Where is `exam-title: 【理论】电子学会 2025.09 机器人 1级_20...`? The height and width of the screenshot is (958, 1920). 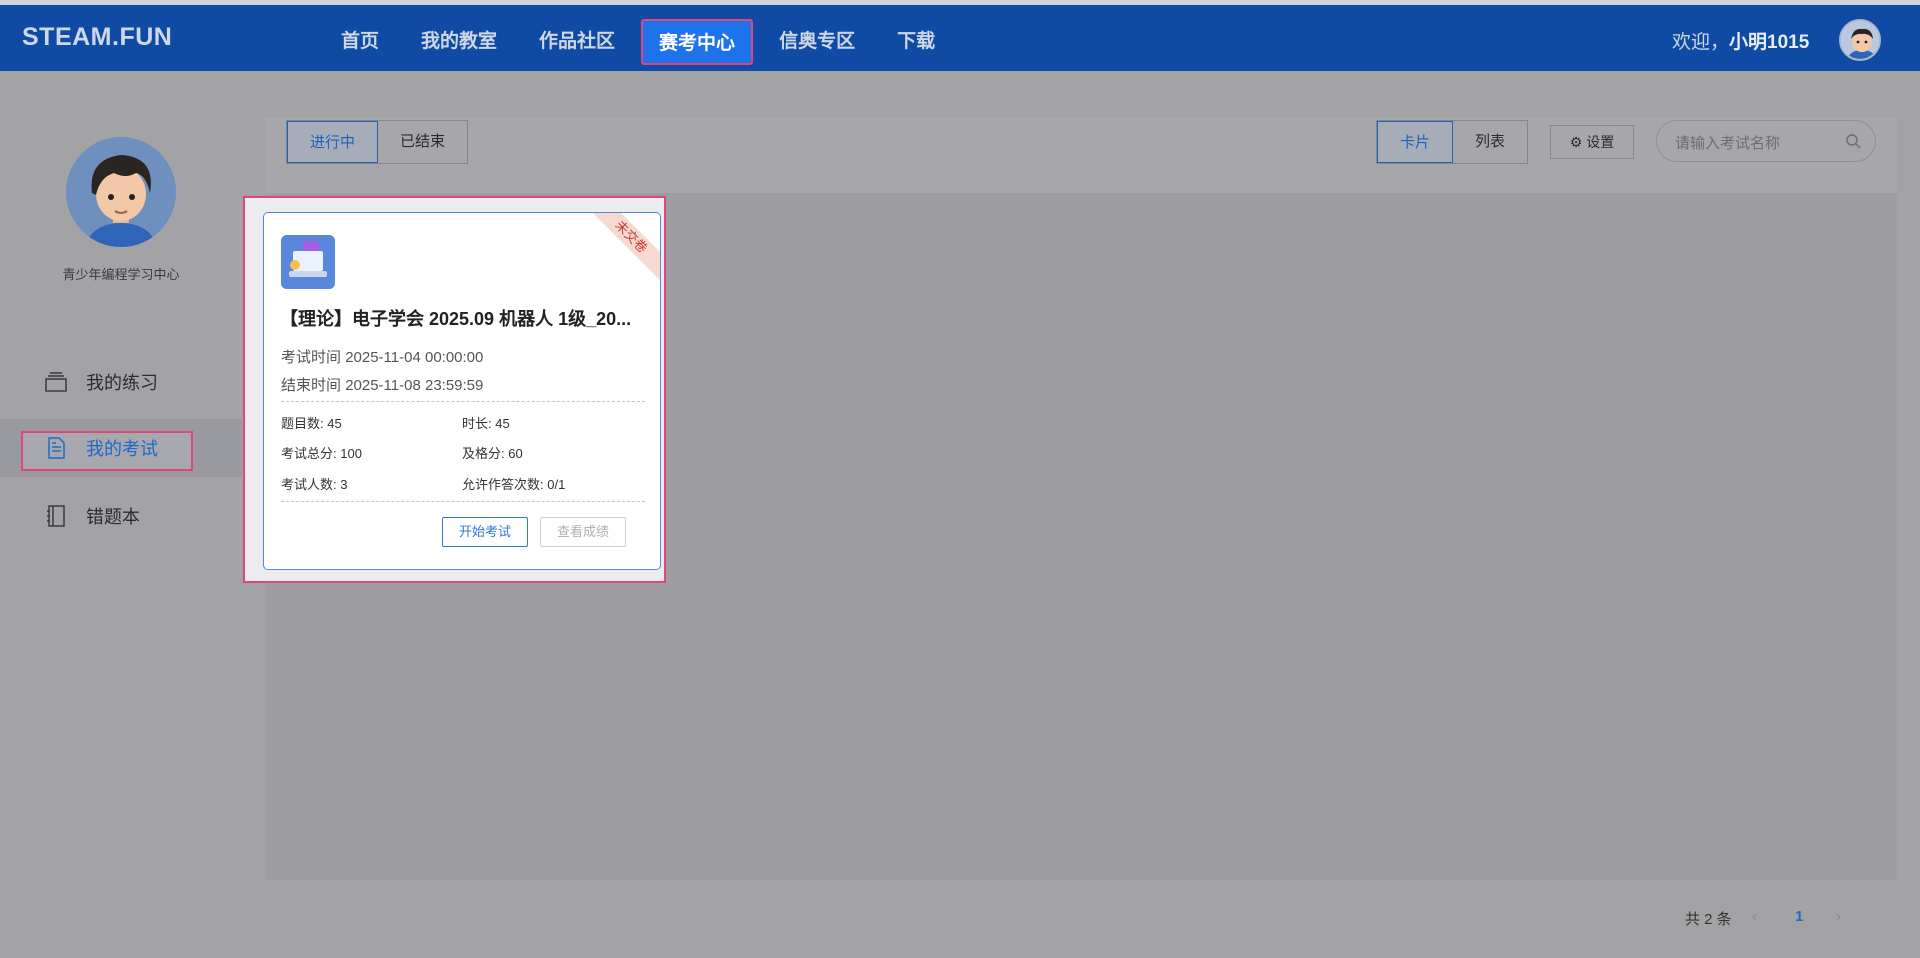 exam-title: 【理论】电子学会 2025.09 机器人 1级_20... is located at coordinates (456, 319).